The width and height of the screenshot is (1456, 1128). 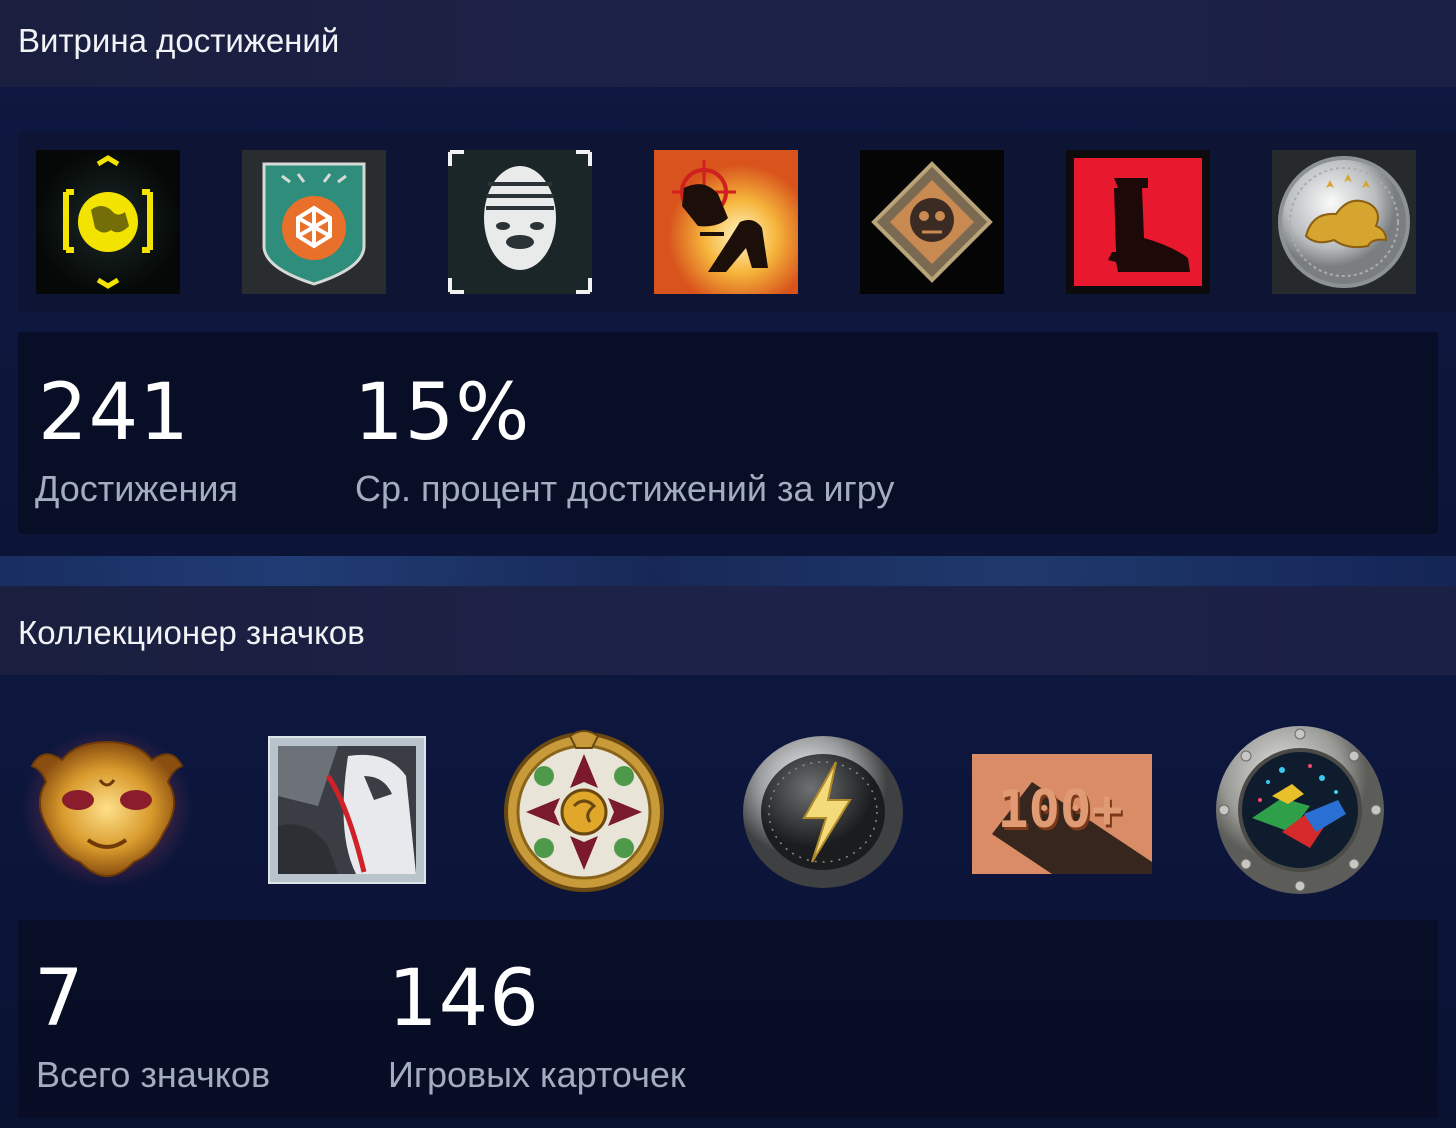 I want to click on badge-collector-header: Коллекционер значков, so click(x=728, y=630).